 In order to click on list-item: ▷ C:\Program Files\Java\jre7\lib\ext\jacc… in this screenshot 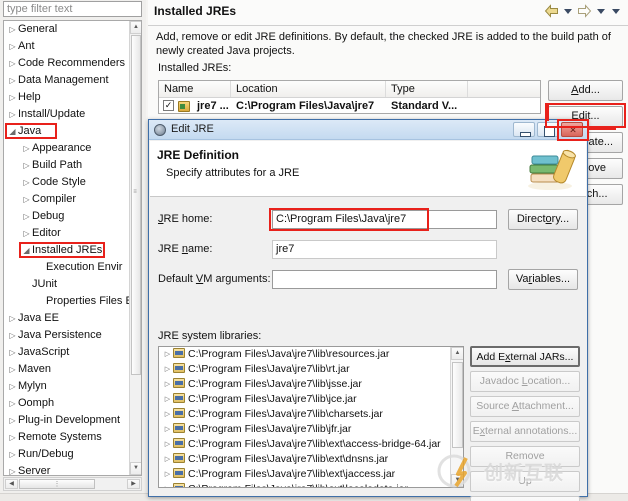, I will do `click(305, 474)`.